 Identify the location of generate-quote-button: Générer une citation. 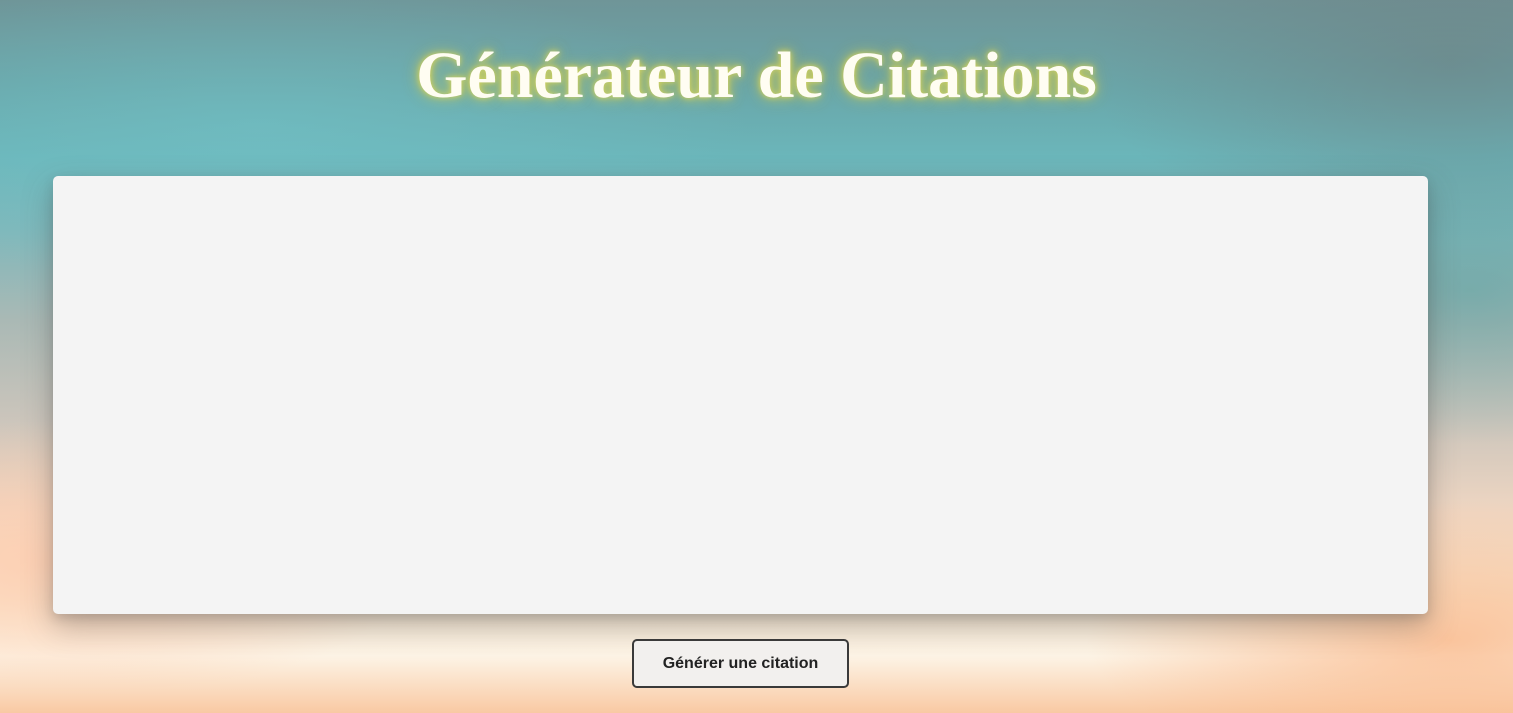
(740, 663).